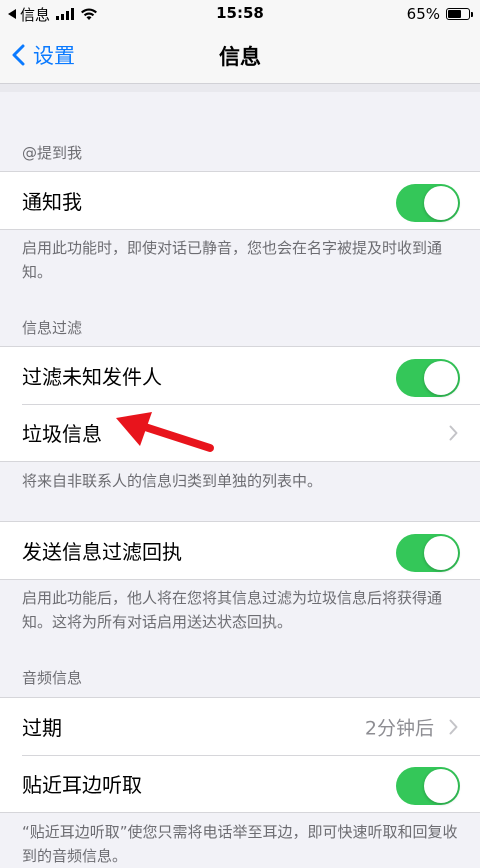 This screenshot has height=868, width=480. I want to click on page-title: 信息, so click(240, 57).